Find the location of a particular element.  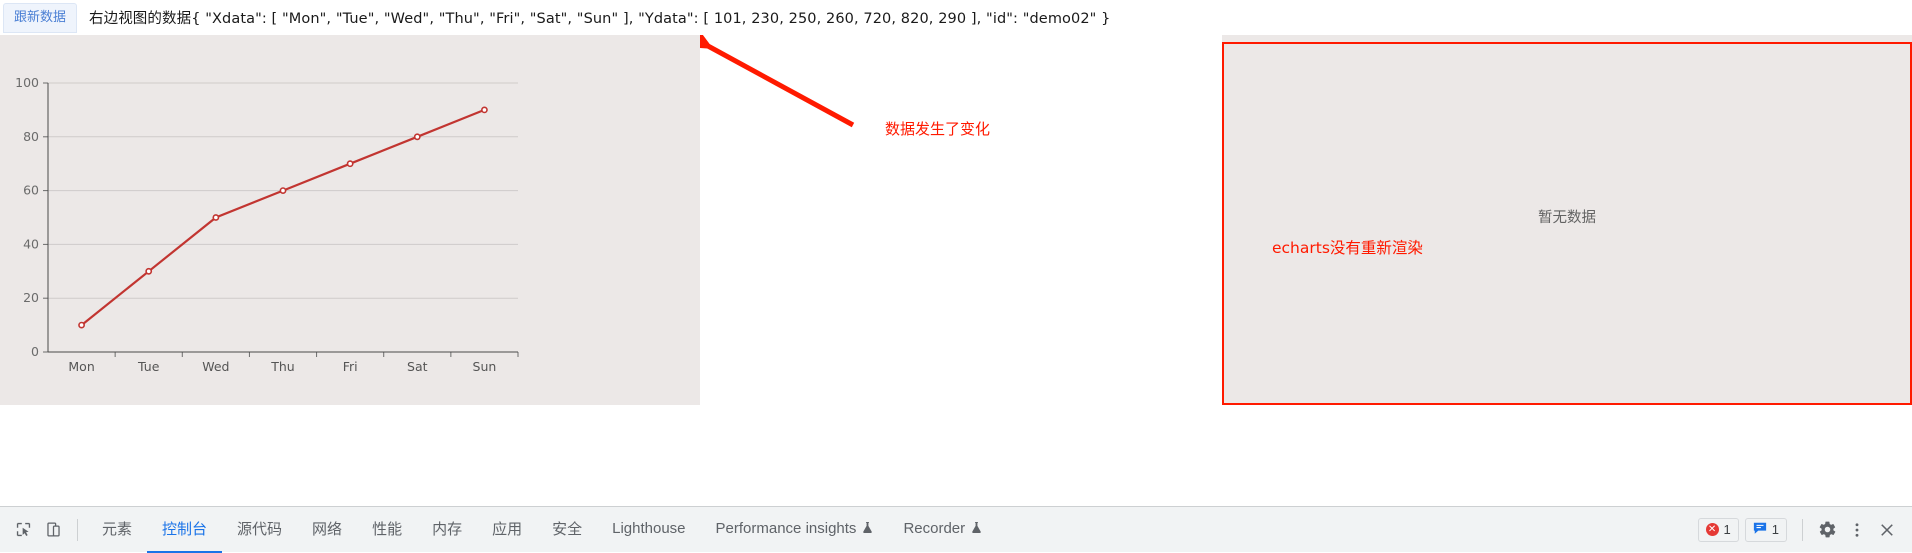

x-tick-label: Mon is located at coordinates (81, 366).